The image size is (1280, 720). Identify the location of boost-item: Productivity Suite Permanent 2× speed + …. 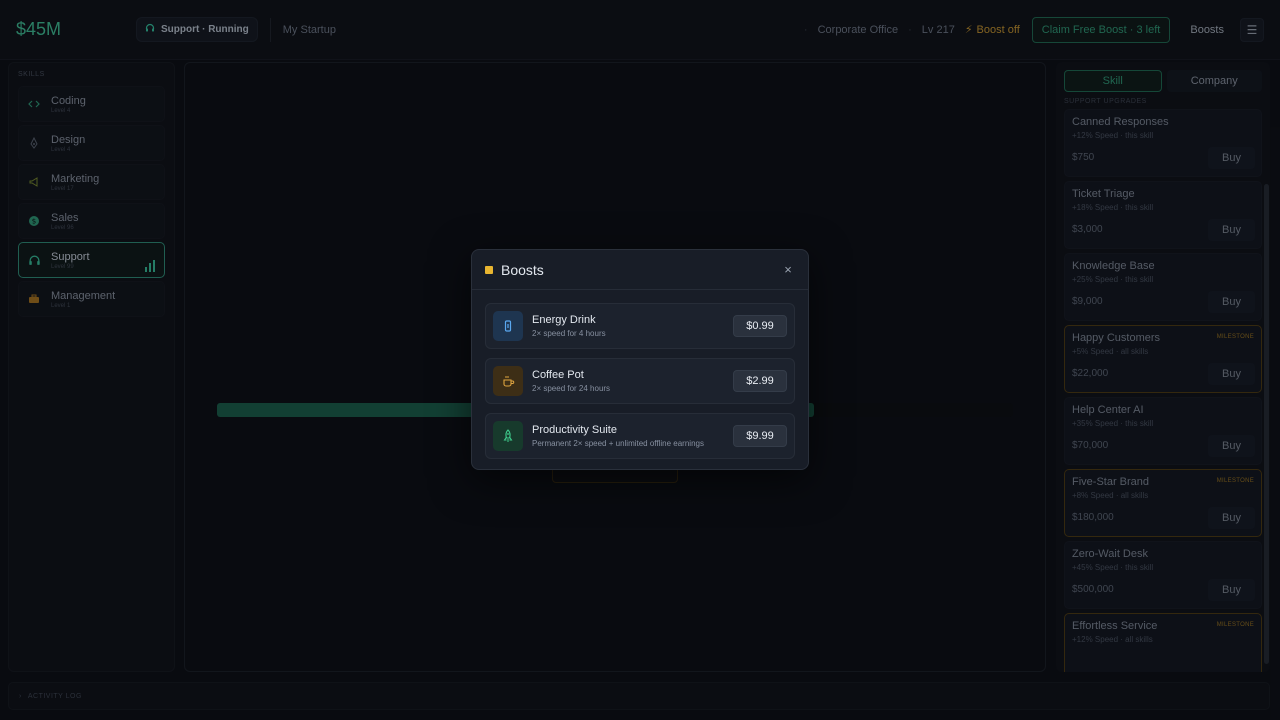
(640, 436).